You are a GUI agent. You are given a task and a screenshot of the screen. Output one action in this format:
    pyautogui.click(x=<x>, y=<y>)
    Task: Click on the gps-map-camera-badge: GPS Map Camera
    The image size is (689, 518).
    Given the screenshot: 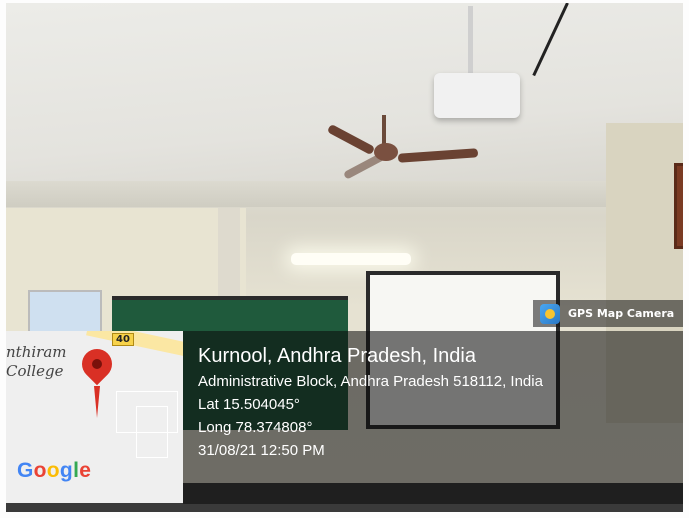 What is the action you would take?
    pyautogui.click(x=608, y=313)
    